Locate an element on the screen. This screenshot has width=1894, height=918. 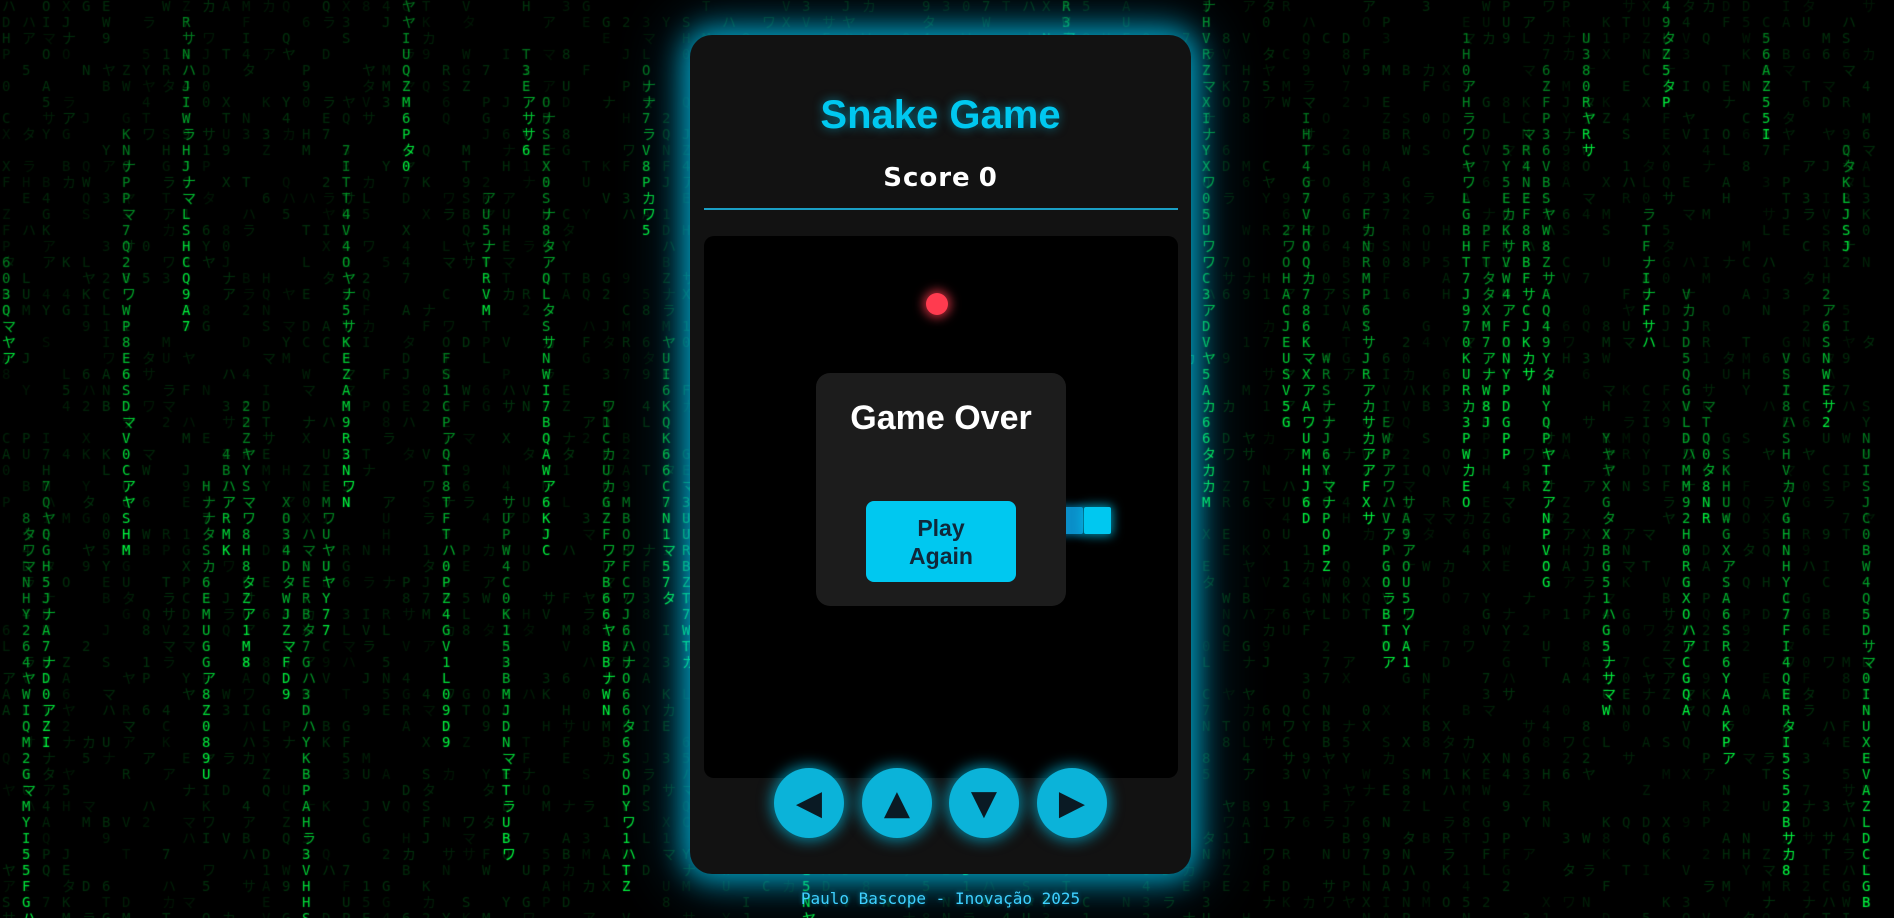
down-arrow-icon: ▼ is located at coordinates (984, 803).